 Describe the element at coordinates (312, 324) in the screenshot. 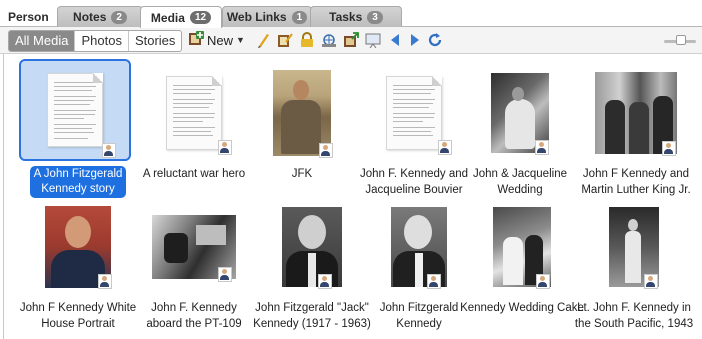

I see `media-caption-line: Kennedy (1917 - 1963)` at that location.